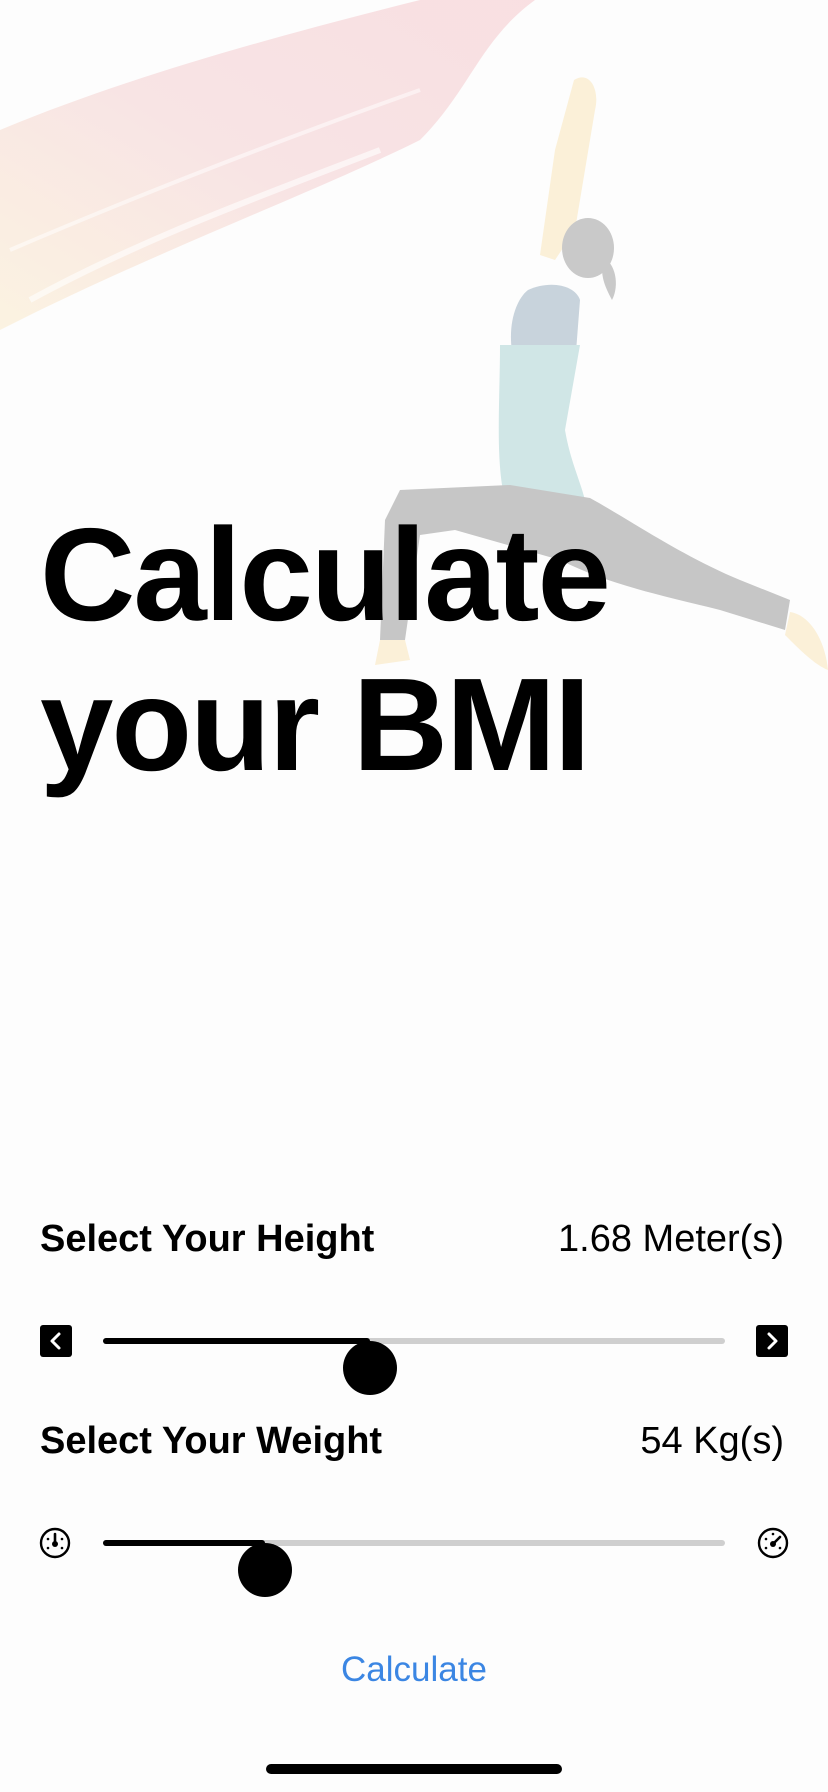  What do you see at coordinates (772, 1341) in the screenshot?
I see `chevron-right-square-icon` at bounding box center [772, 1341].